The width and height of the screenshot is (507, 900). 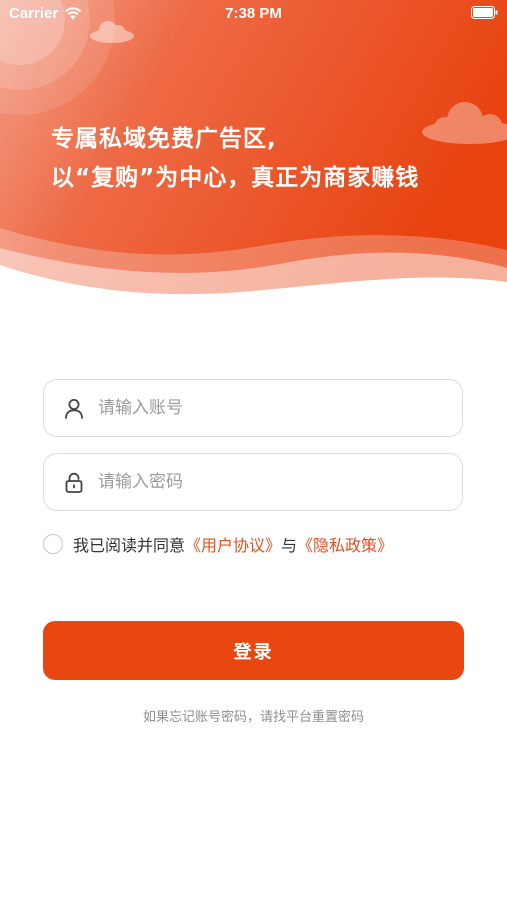 What do you see at coordinates (345, 544) in the screenshot?
I see `privacy-policy-link: 《隐私政策》` at bounding box center [345, 544].